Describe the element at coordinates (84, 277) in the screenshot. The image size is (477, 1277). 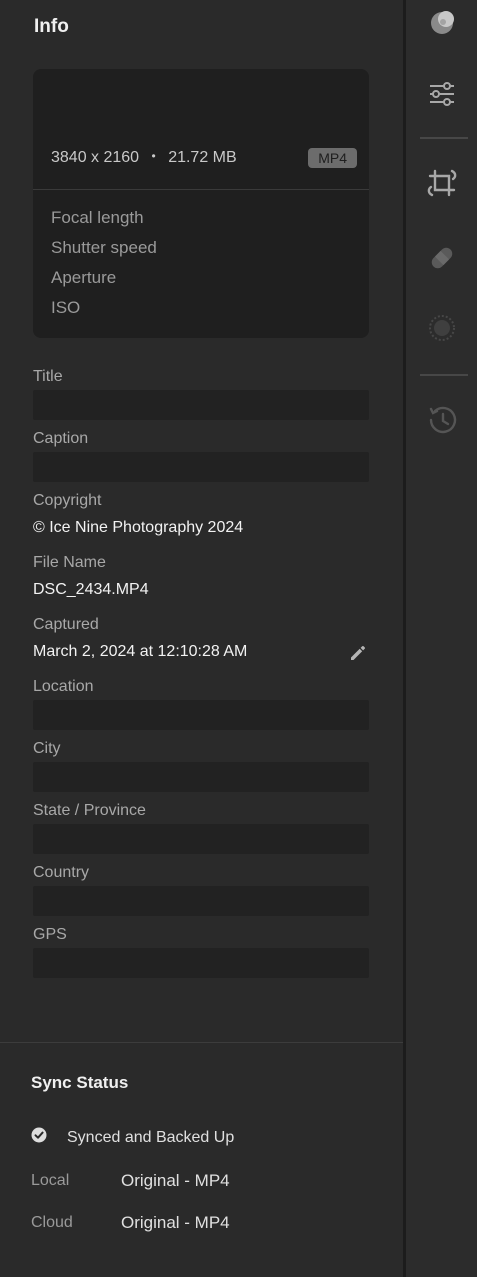
I see `exif-aperture: Aperture` at that location.